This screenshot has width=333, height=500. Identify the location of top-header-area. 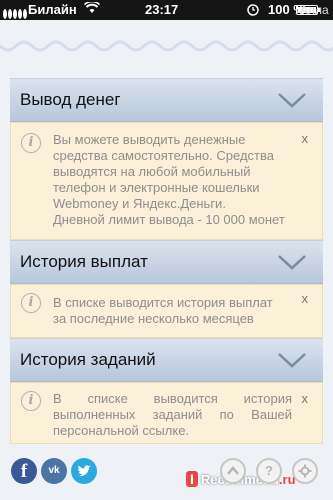
(166, 49).